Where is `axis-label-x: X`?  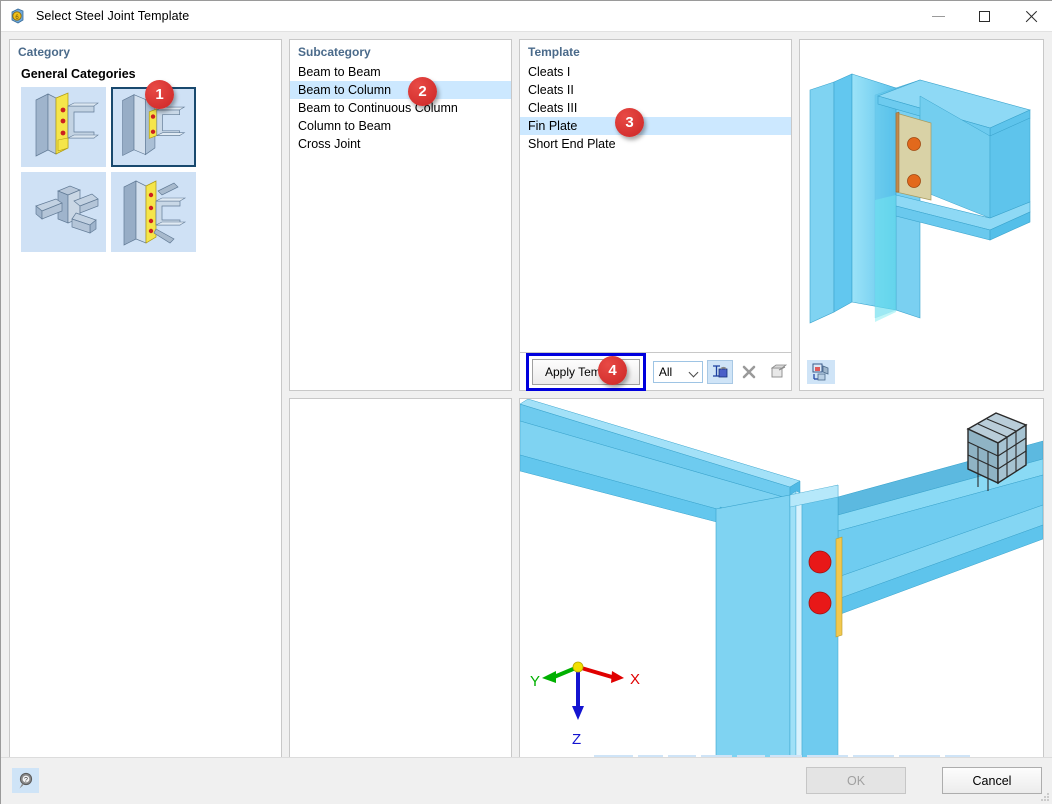
axis-label-x: X is located at coordinates (635, 679).